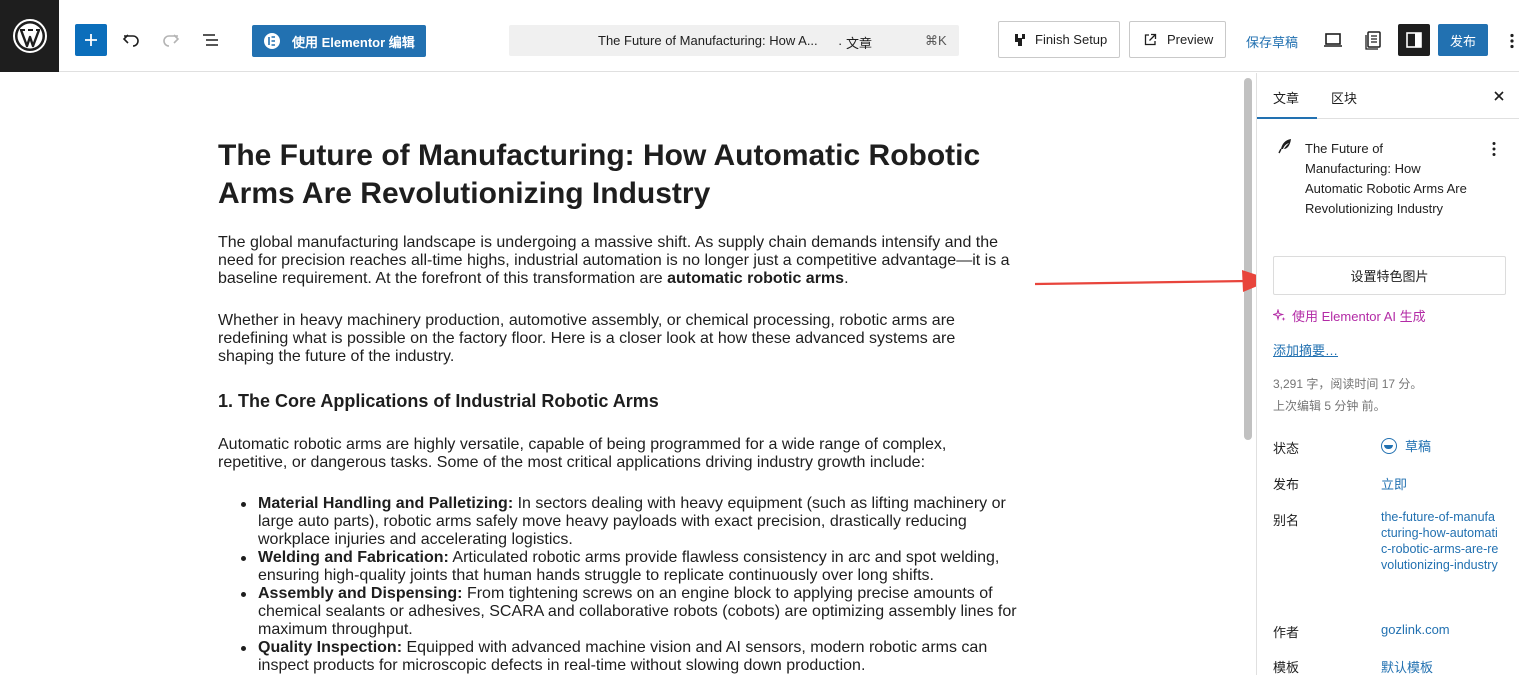 The image size is (1519, 675). I want to click on bold-text: automatic robotic arms, so click(756, 278).